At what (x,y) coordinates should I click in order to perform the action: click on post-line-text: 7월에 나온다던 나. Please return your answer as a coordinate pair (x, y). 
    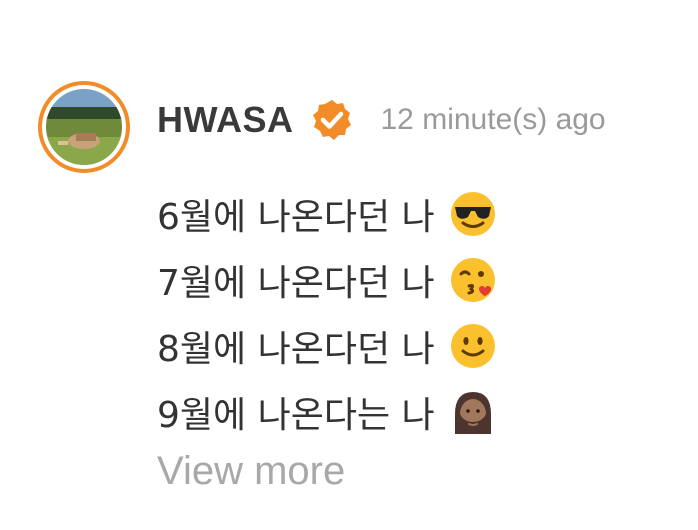
    Looking at the image, I should click on (296, 283).